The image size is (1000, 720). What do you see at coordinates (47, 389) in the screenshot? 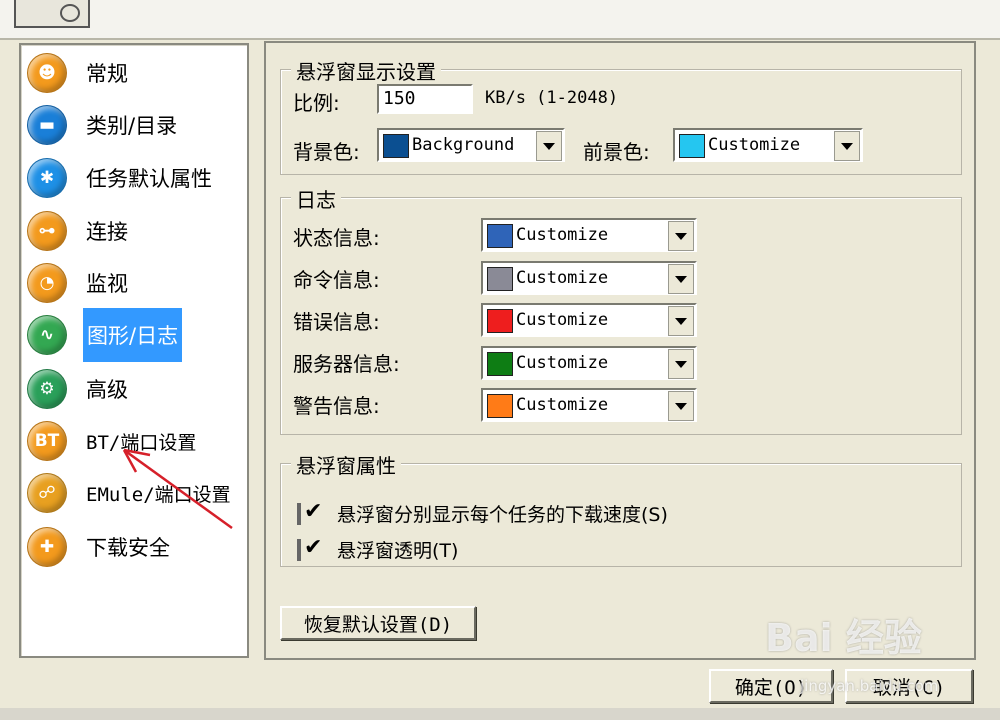
I see `wheel-icon: ⚙` at bounding box center [47, 389].